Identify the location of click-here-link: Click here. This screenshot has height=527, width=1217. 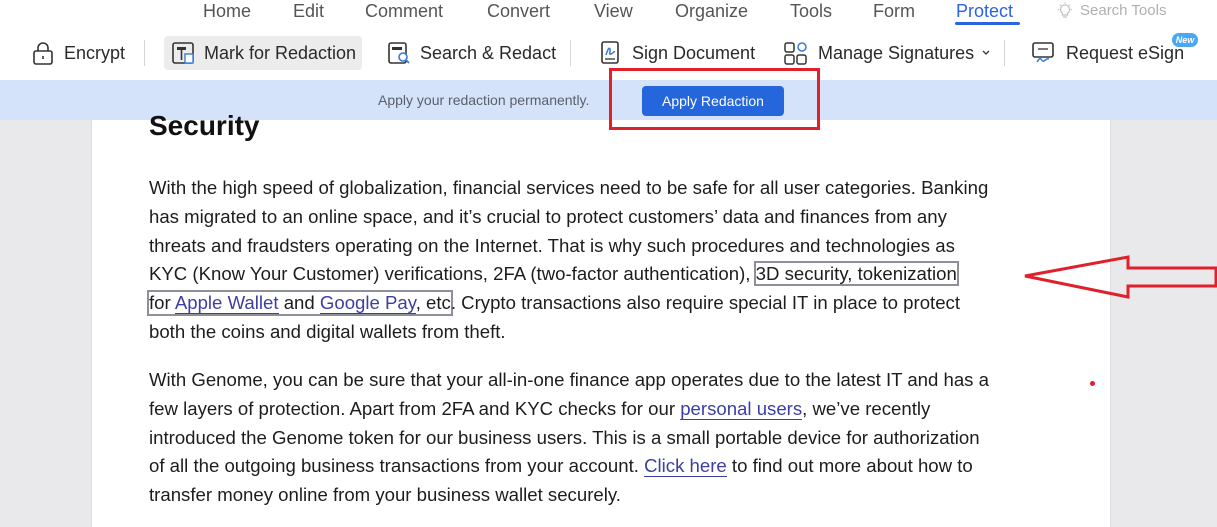
(685, 466).